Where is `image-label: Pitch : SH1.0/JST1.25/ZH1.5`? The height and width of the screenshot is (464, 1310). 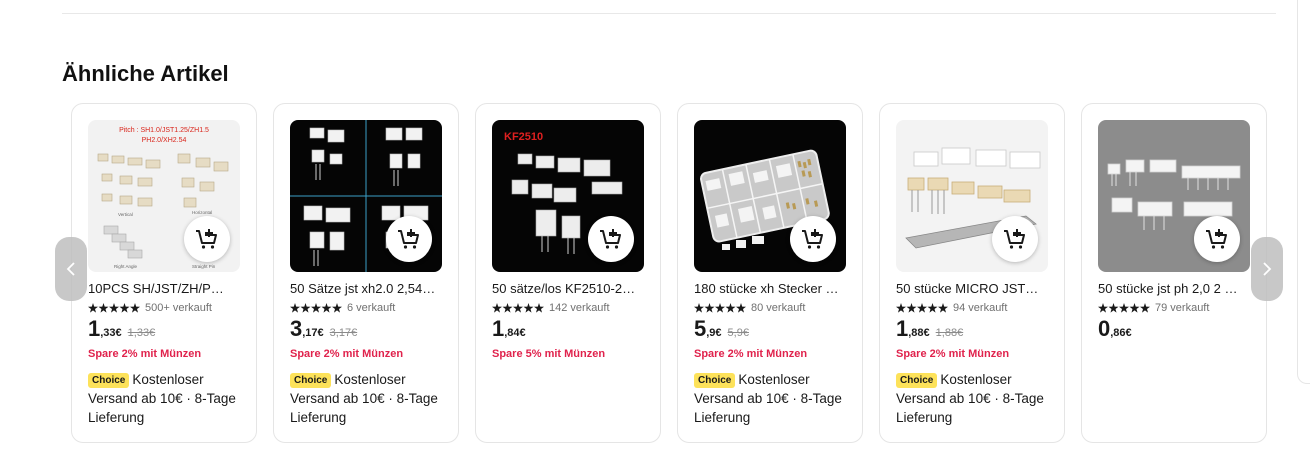
image-label: Pitch : SH1.0/JST1.25/ZH1.5 is located at coordinates (164, 130).